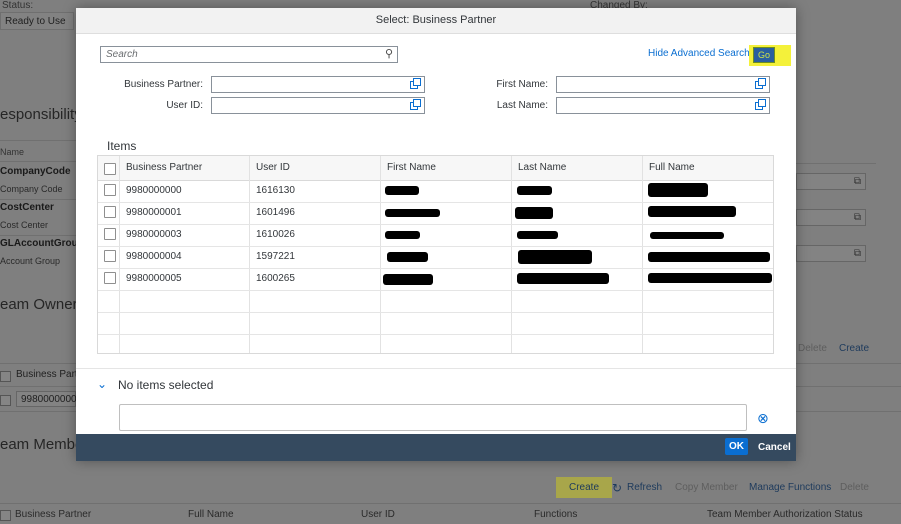 This screenshot has height=524, width=901. I want to click on members-create-button: Create, so click(584, 487).